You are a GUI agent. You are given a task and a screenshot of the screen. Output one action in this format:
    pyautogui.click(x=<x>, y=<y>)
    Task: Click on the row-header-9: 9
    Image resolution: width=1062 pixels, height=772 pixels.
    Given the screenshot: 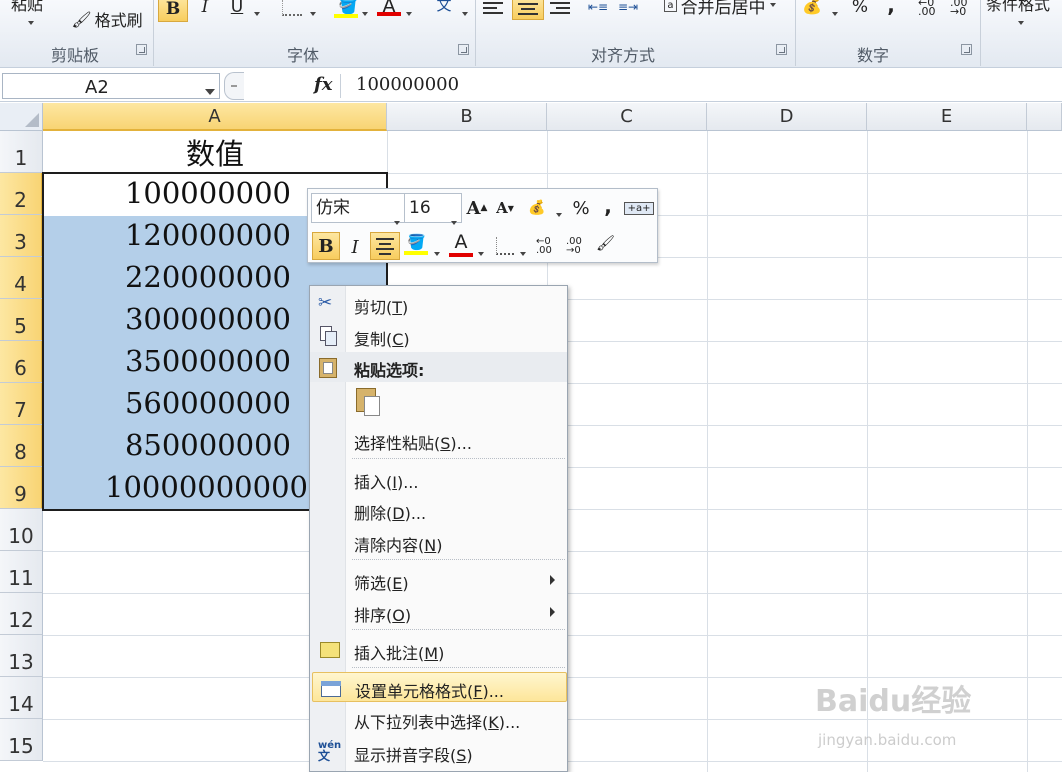 What is the action you would take?
    pyautogui.click(x=21, y=488)
    